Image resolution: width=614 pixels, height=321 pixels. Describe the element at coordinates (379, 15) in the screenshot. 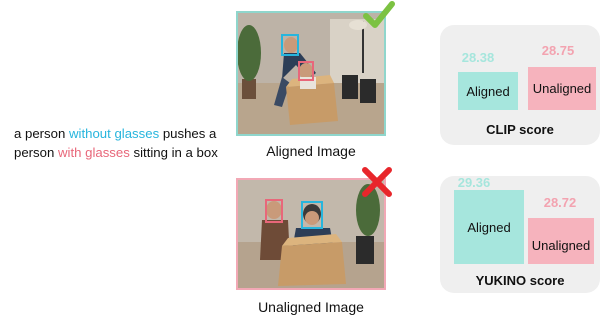

I see `check-icon` at that location.